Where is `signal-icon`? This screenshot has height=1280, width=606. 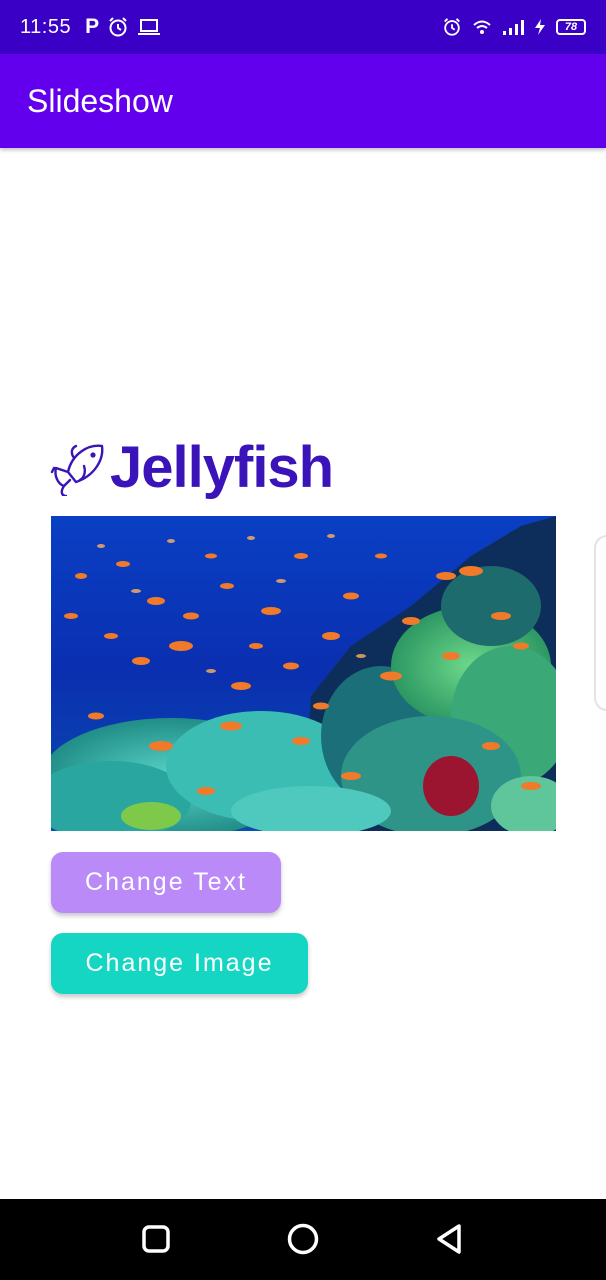
signal-icon is located at coordinates (513, 27).